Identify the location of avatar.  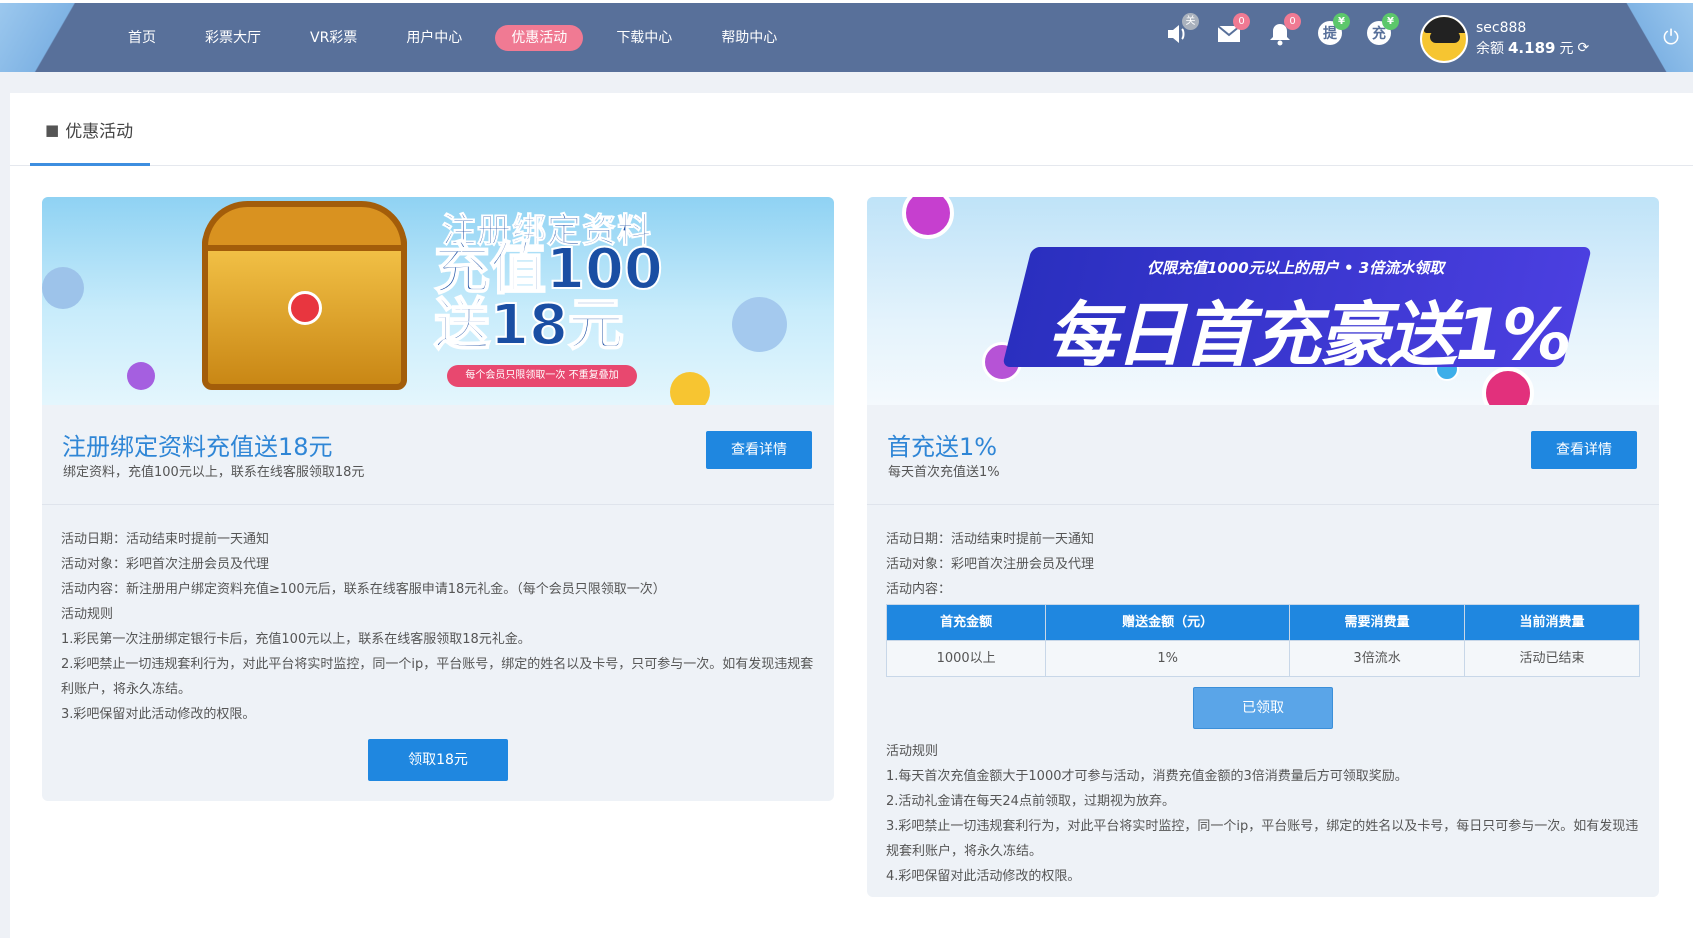
(1444, 39).